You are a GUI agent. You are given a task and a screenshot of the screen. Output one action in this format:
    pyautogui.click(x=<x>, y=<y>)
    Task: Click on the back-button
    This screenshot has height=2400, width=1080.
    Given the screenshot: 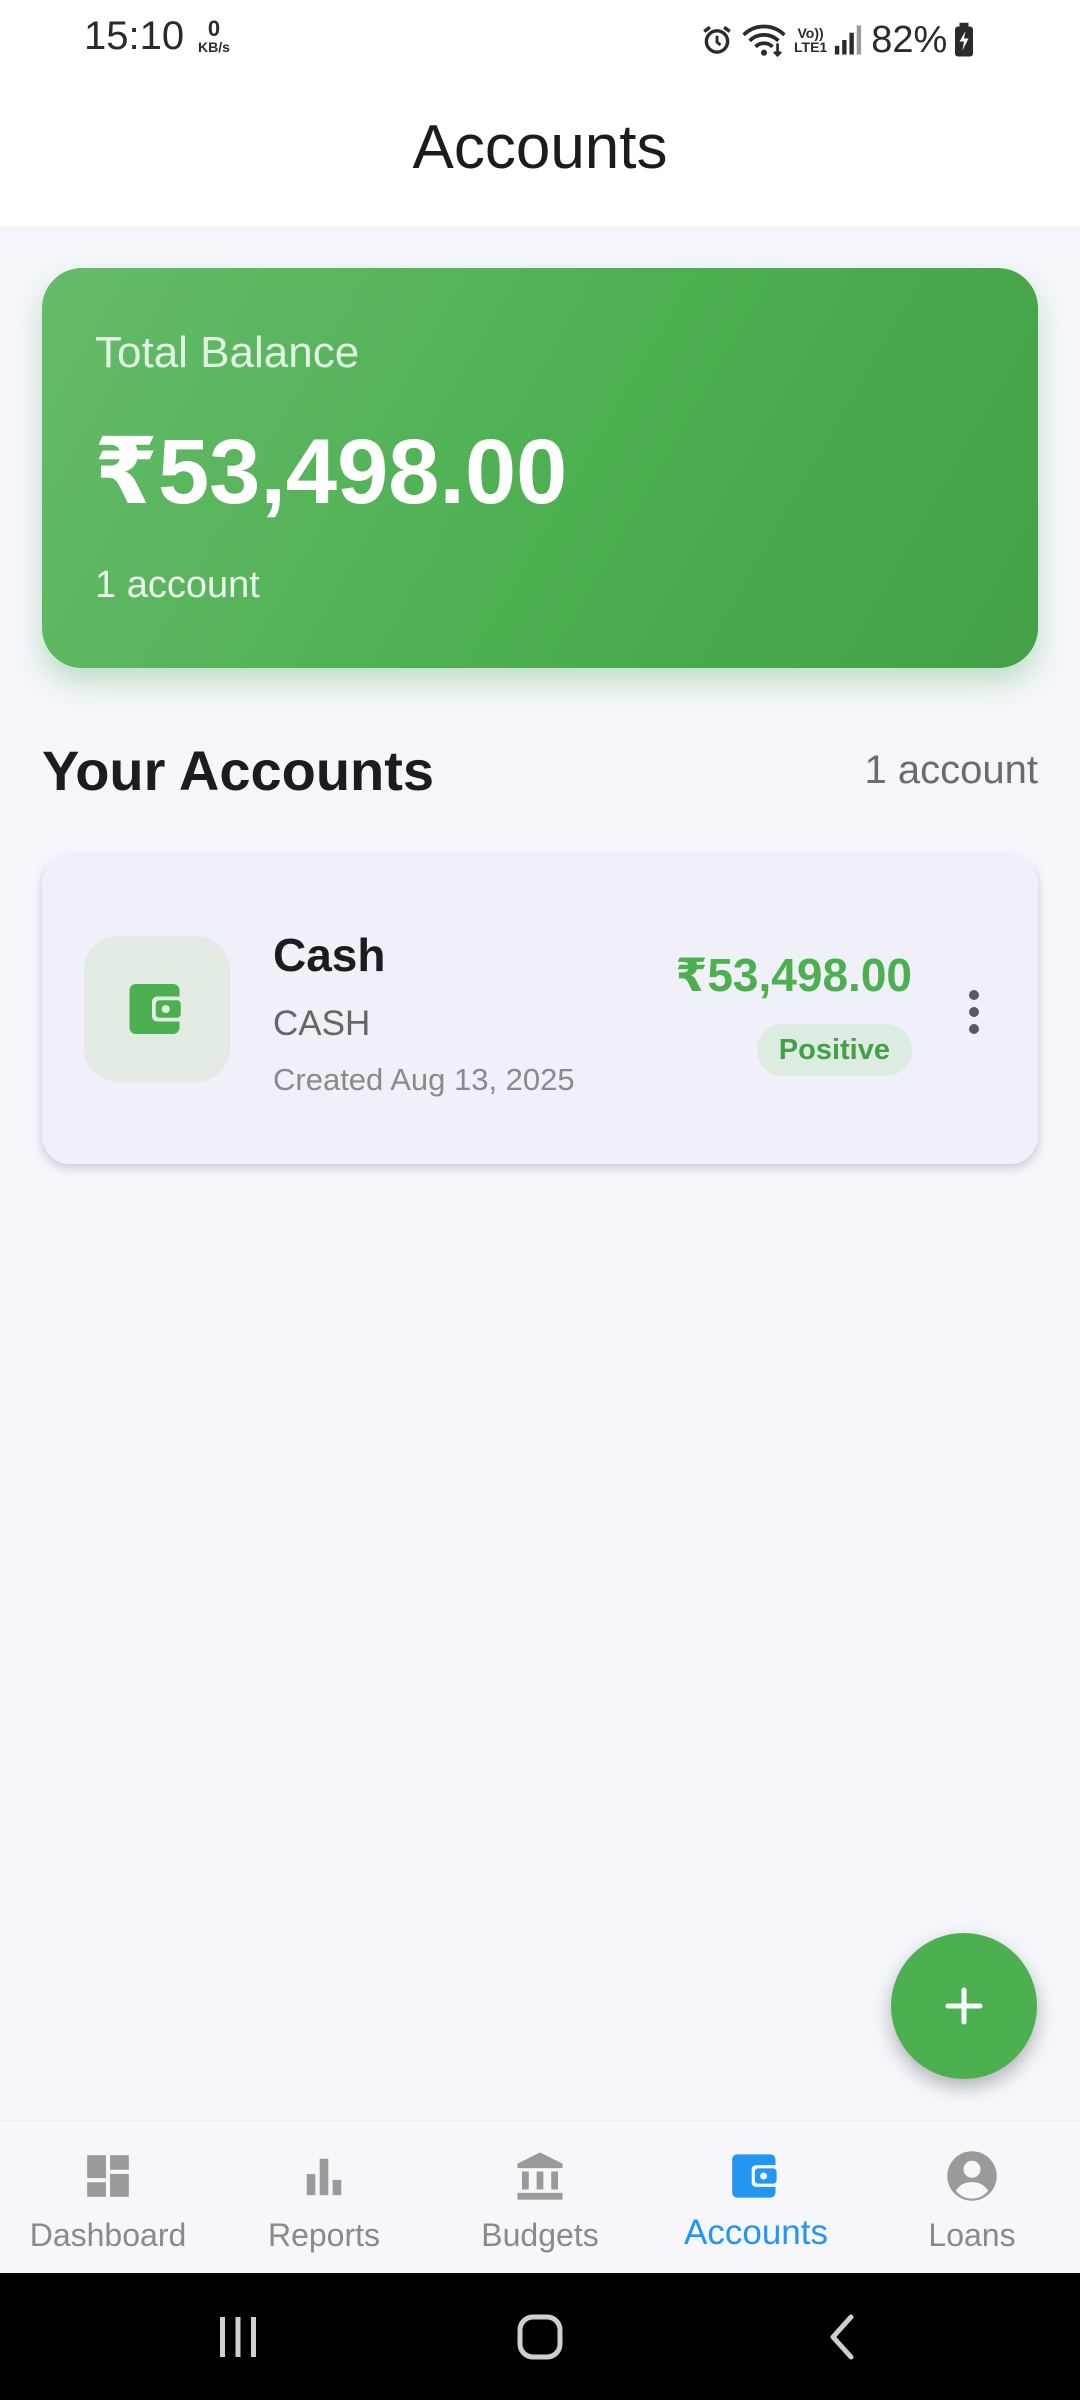 What is the action you would take?
    pyautogui.click(x=842, y=2336)
    